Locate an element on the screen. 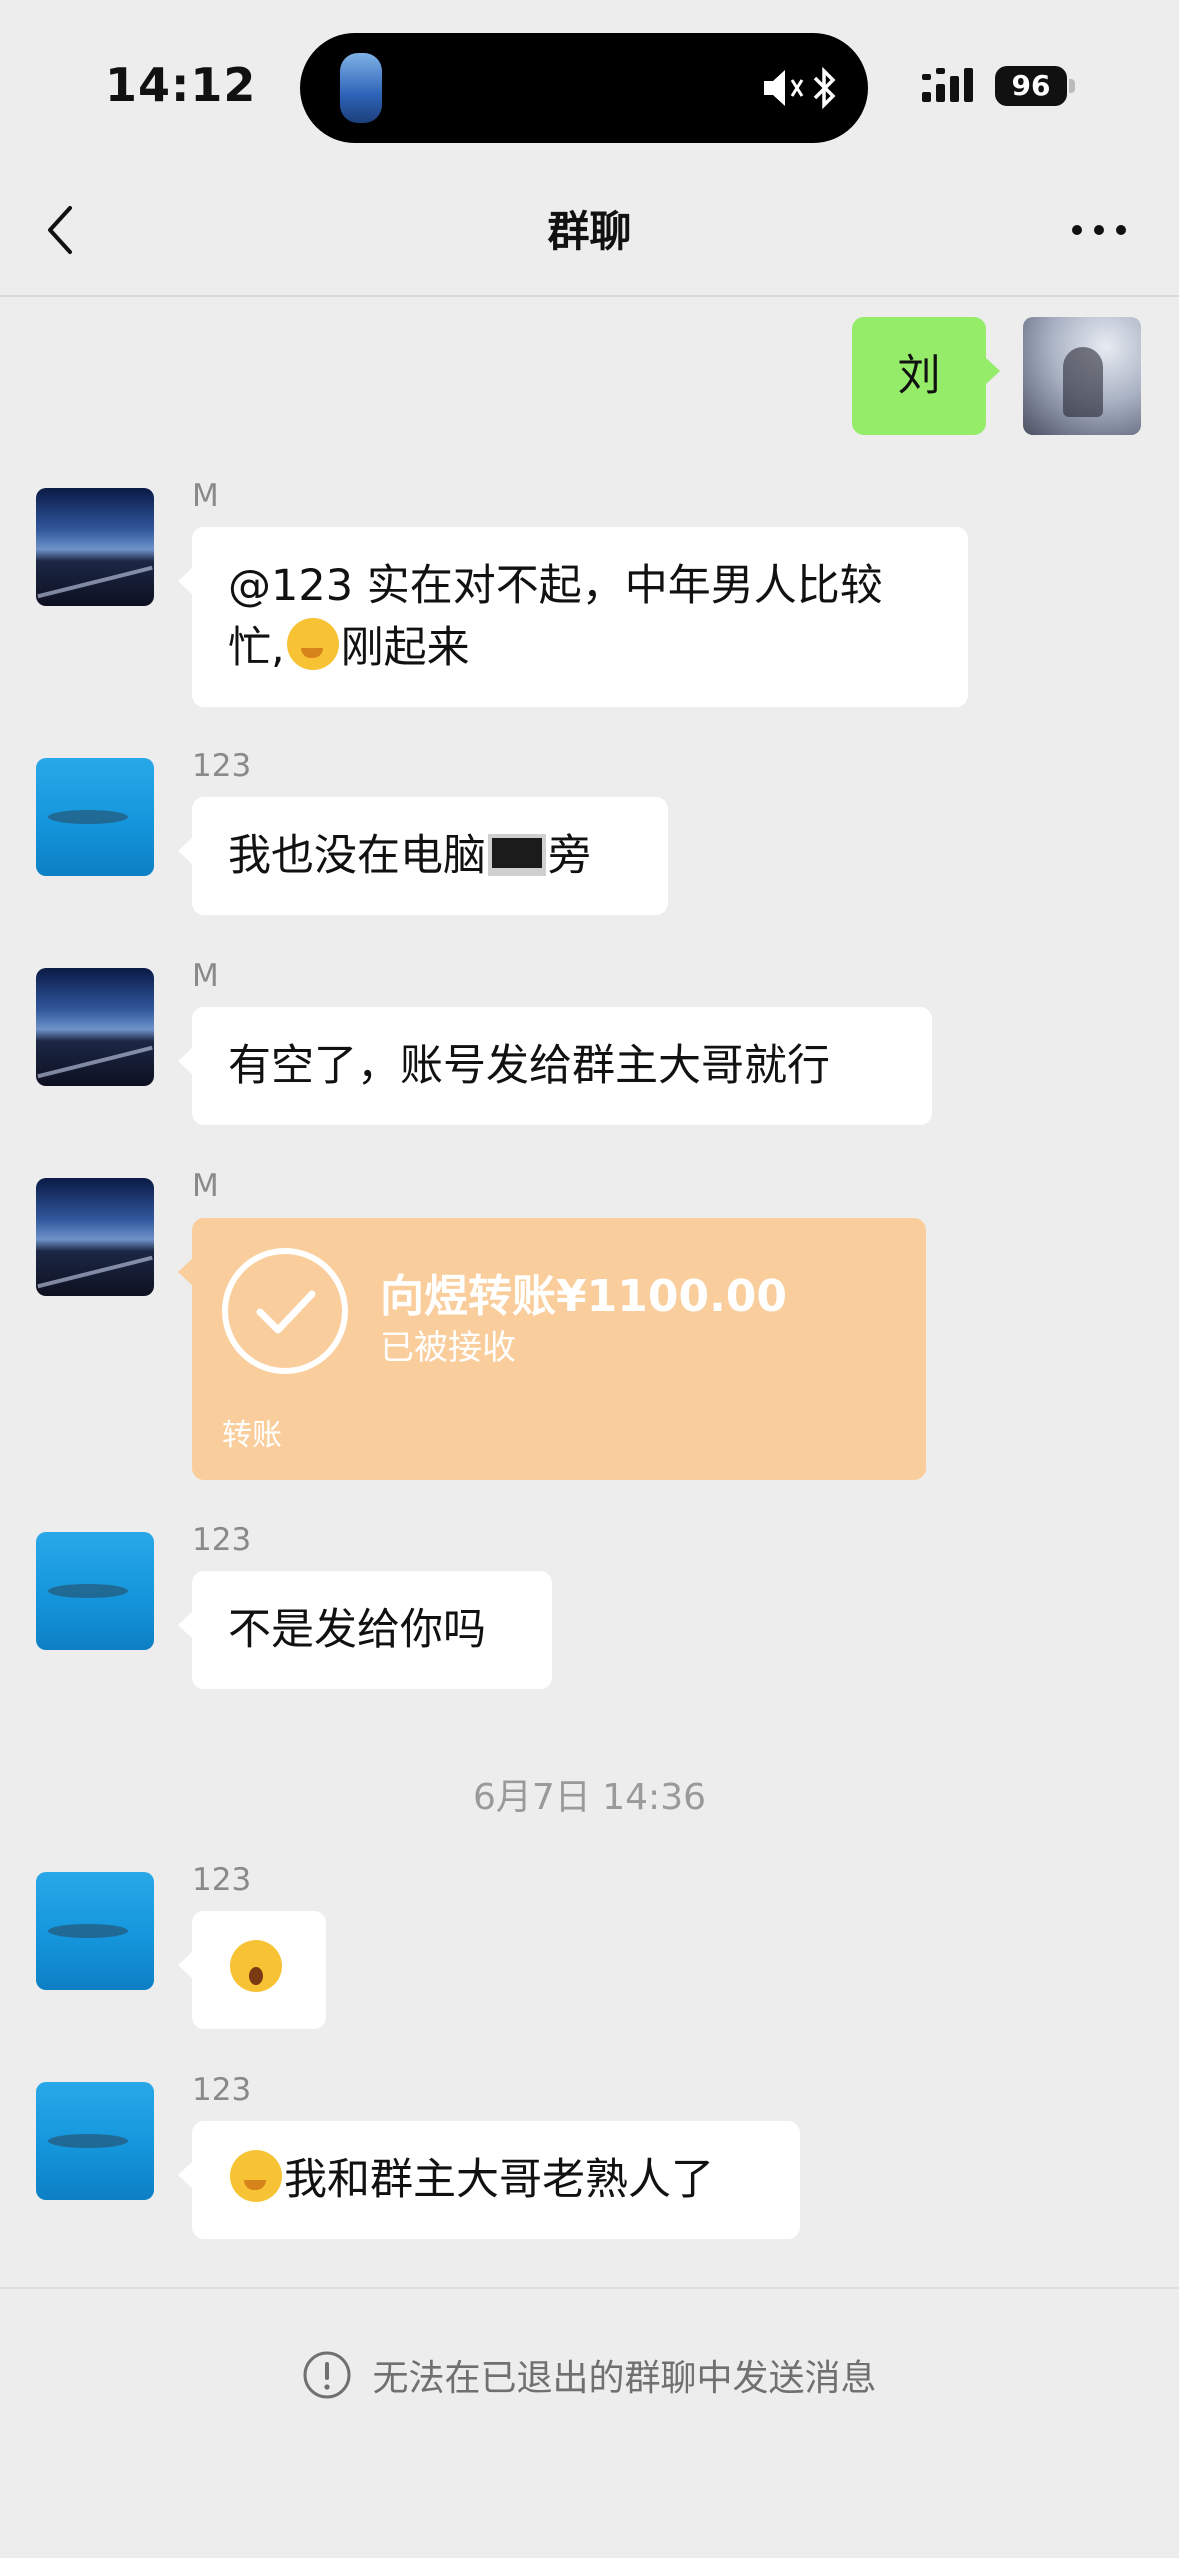 The image size is (1179, 2558). page-title: 群聊 is located at coordinates (589, 231).